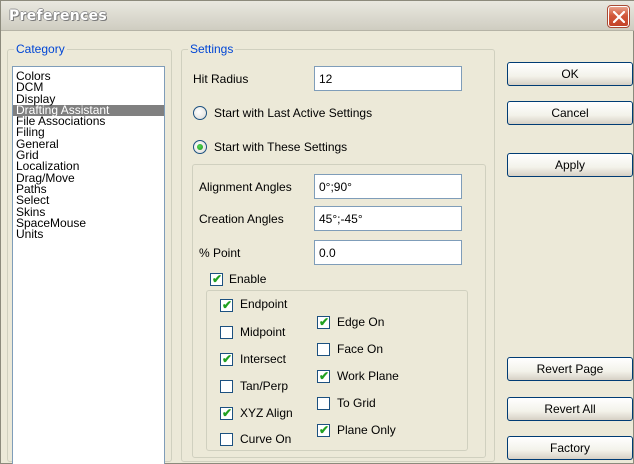 The height and width of the screenshot is (464, 634). I want to click on xyz-align-checkbox: ✔, so click(226, 413).